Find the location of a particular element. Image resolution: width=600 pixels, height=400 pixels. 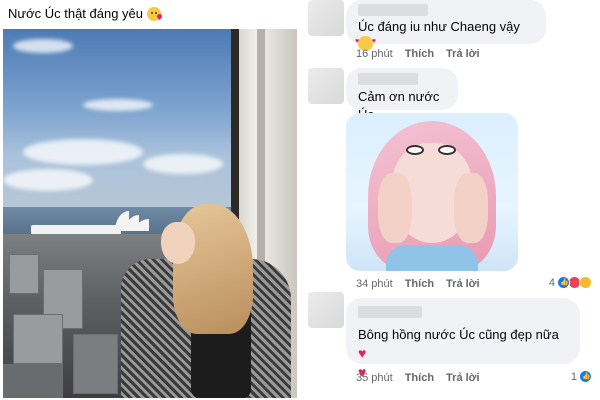

post-caption: Nước Úc thật đáng yêu is located at coordinates (86, 13).